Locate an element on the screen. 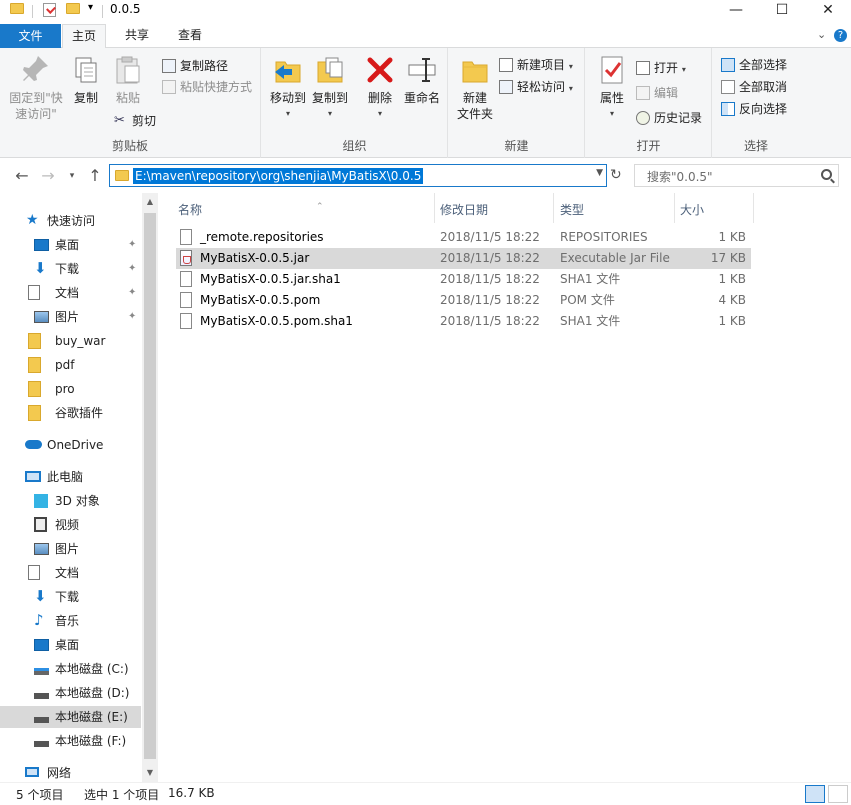 This screenshot has width=851, height=805. cut-button: ✂ 剪切 is located at coordinates (134, 121).